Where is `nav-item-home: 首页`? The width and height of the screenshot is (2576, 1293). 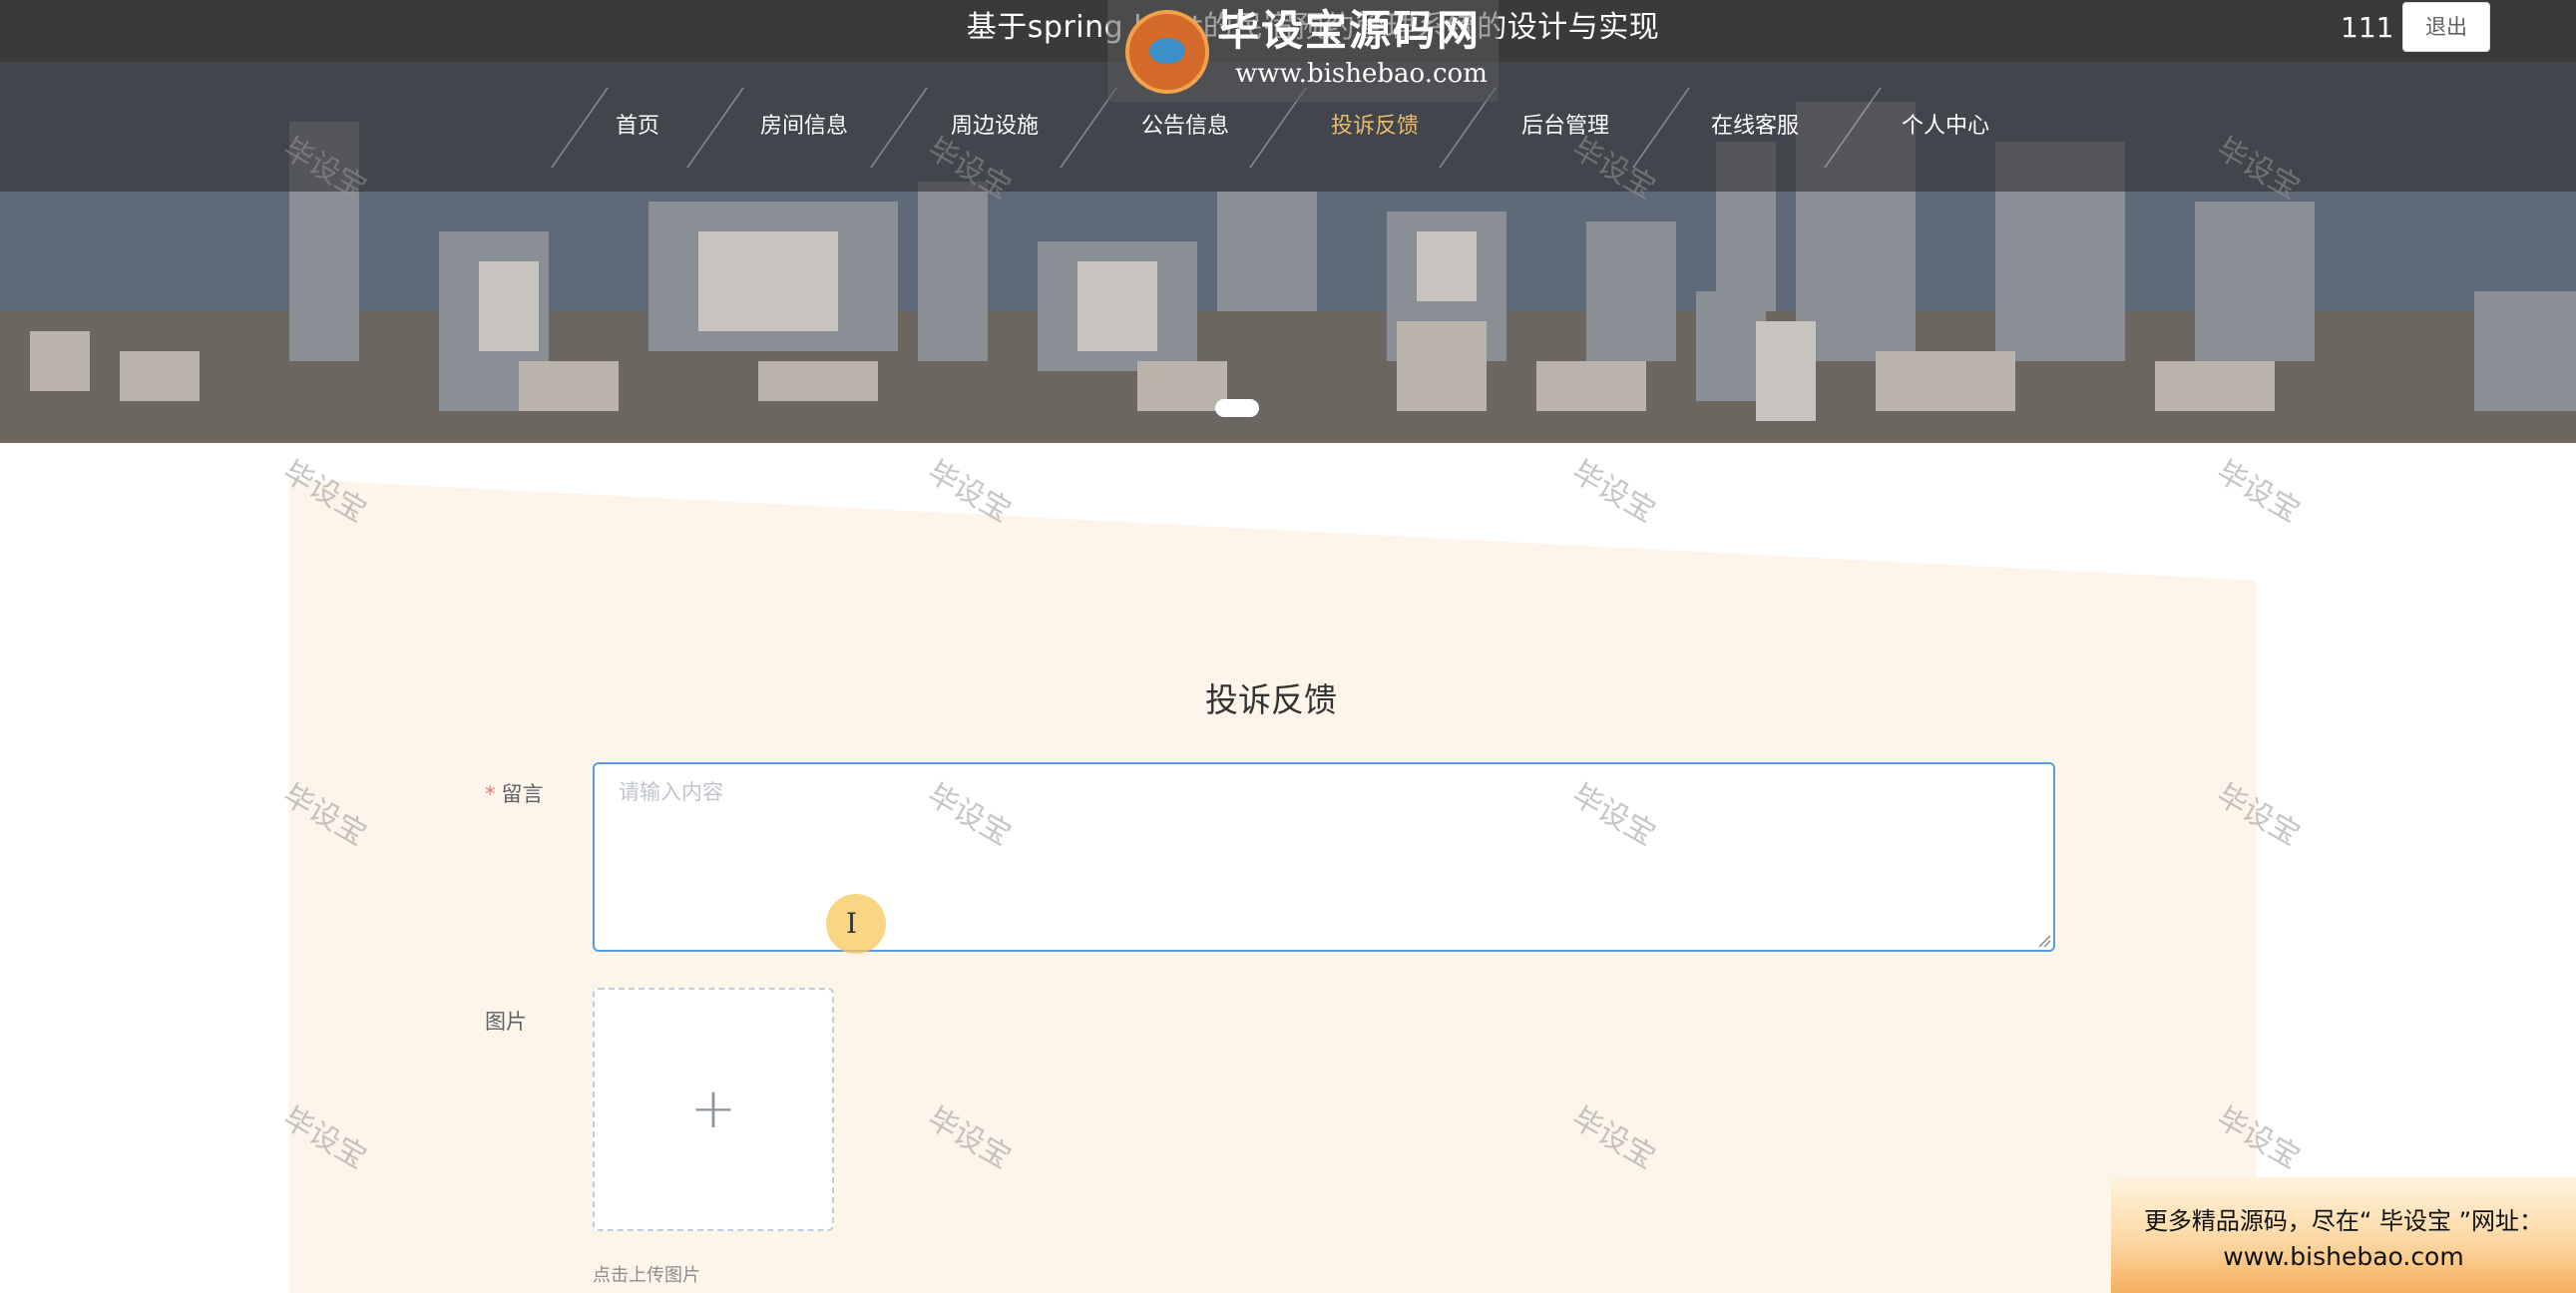
nav-item-home: 首页 is located at coordinates (637, 127).